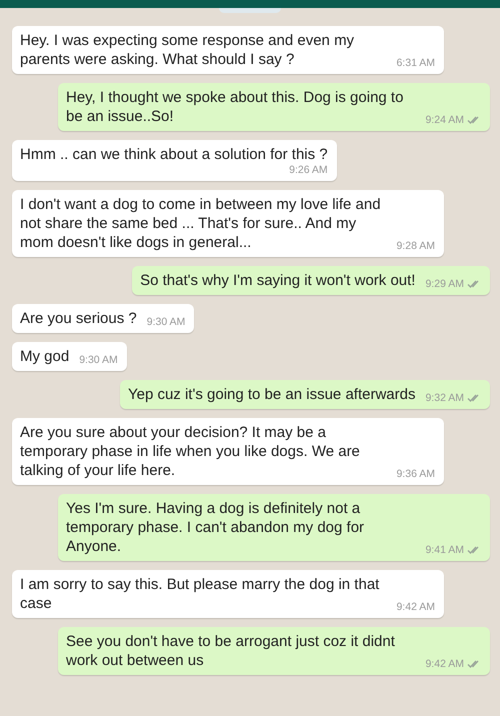  I want to click on message-text: Are you serious ?, so click(78, 318).